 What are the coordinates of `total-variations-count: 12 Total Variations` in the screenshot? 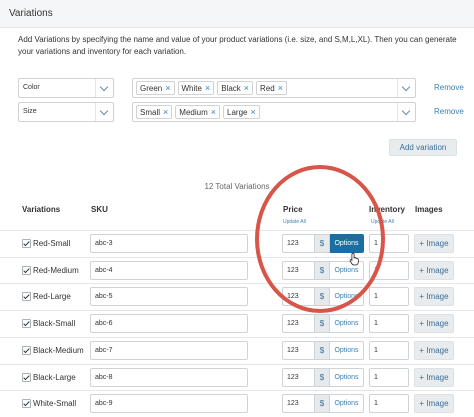 It's located at (237, 186).